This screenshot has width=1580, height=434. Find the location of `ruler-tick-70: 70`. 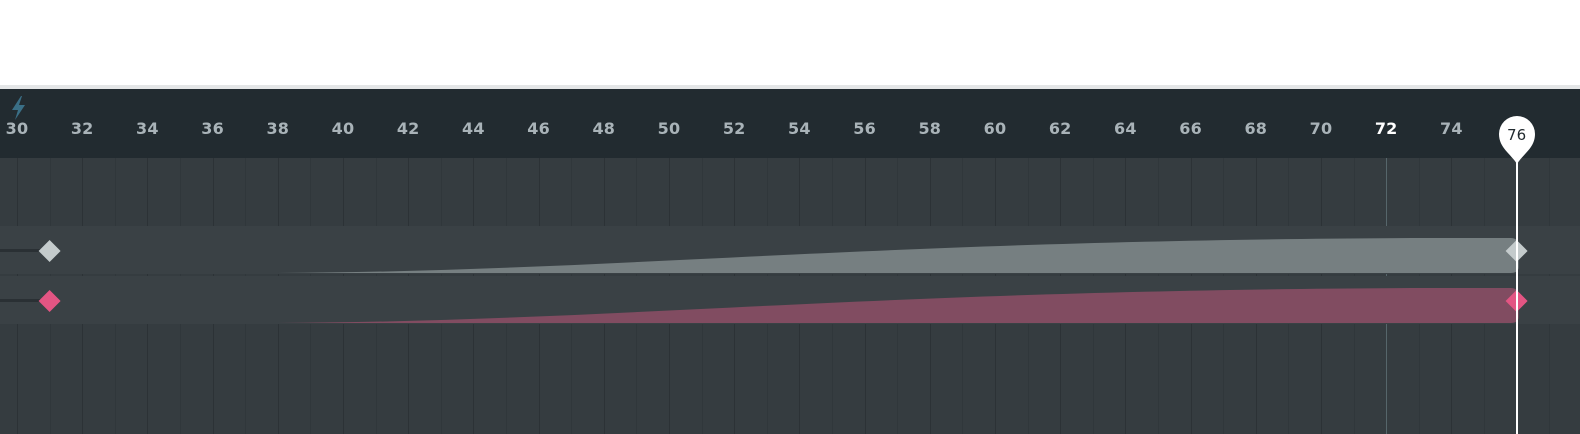

ruler-tick-70: 70 is located at coordinates (1321, 128).